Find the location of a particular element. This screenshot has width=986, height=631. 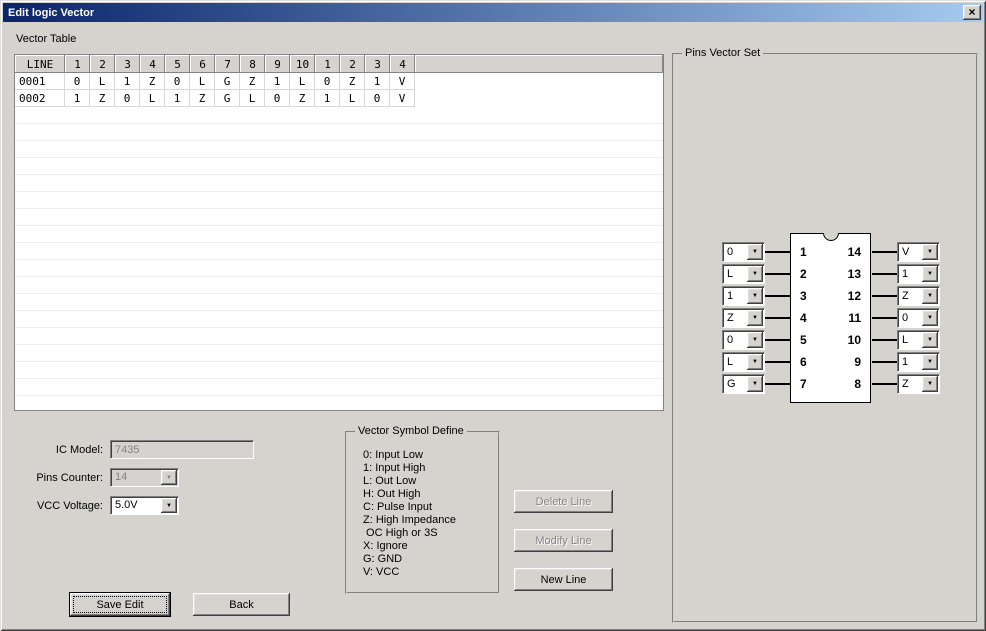

pin-row-right: V ▼ is located at coordinates (906, 252).